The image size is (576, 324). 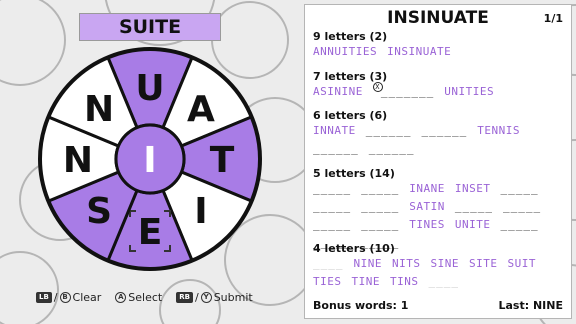 What do you see at coordinates (350, 36) in the screenshot?
I see `section-header: 9 letters (2)` at bounding box center [350, 36].